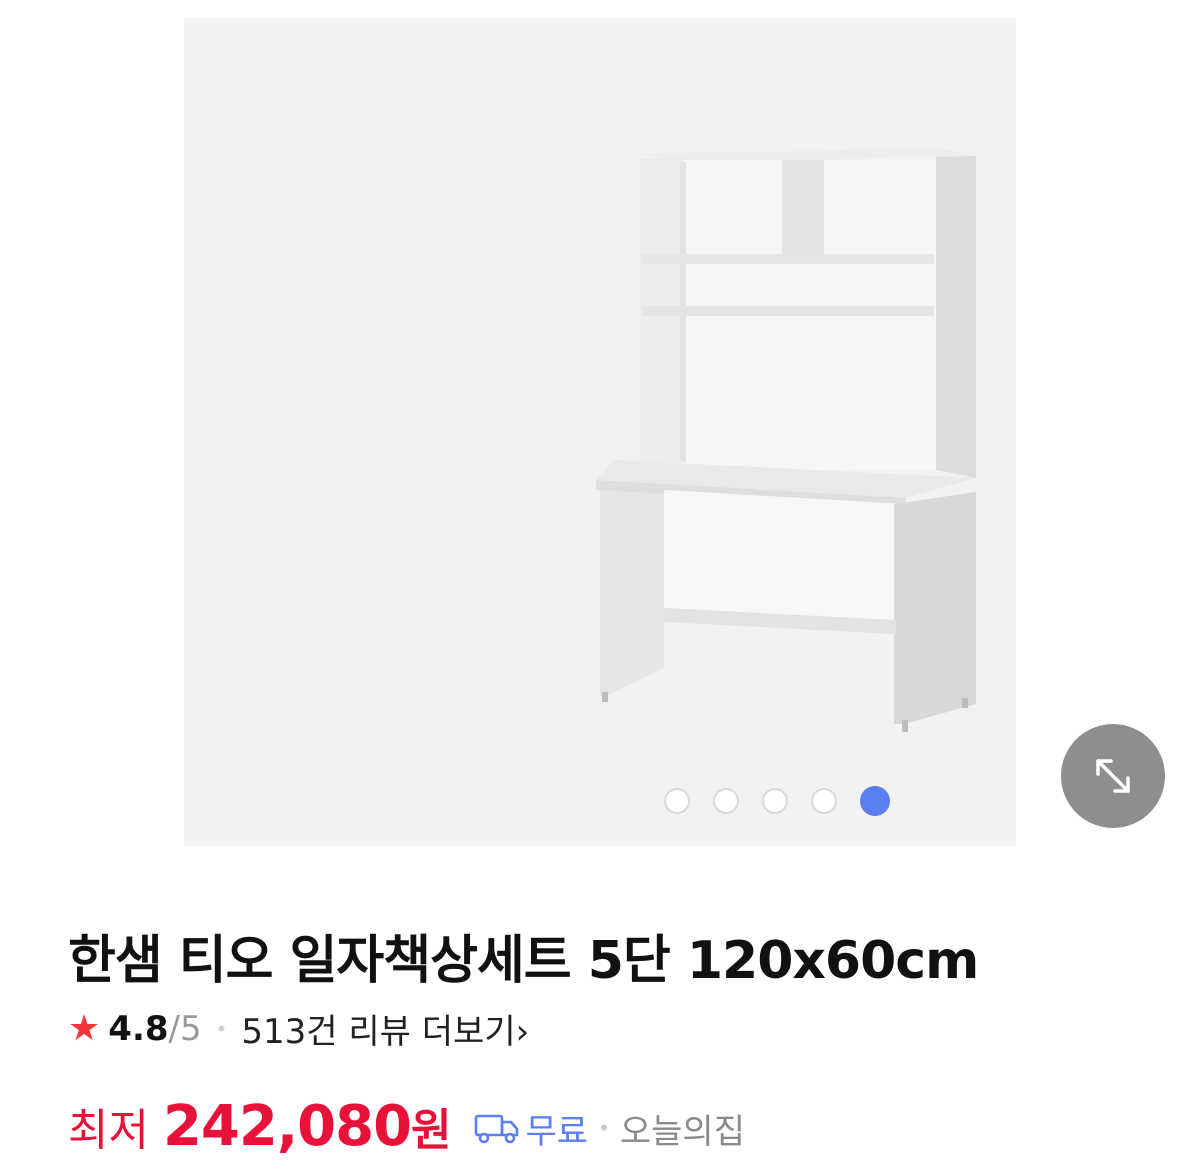 This screenshot has height=1174, width=1200. Describe the element at coordinates (523, 961) in the screenshot. I see `product-title: 한샘 티오 일자책상세트 5단 120x60cm` at that location.